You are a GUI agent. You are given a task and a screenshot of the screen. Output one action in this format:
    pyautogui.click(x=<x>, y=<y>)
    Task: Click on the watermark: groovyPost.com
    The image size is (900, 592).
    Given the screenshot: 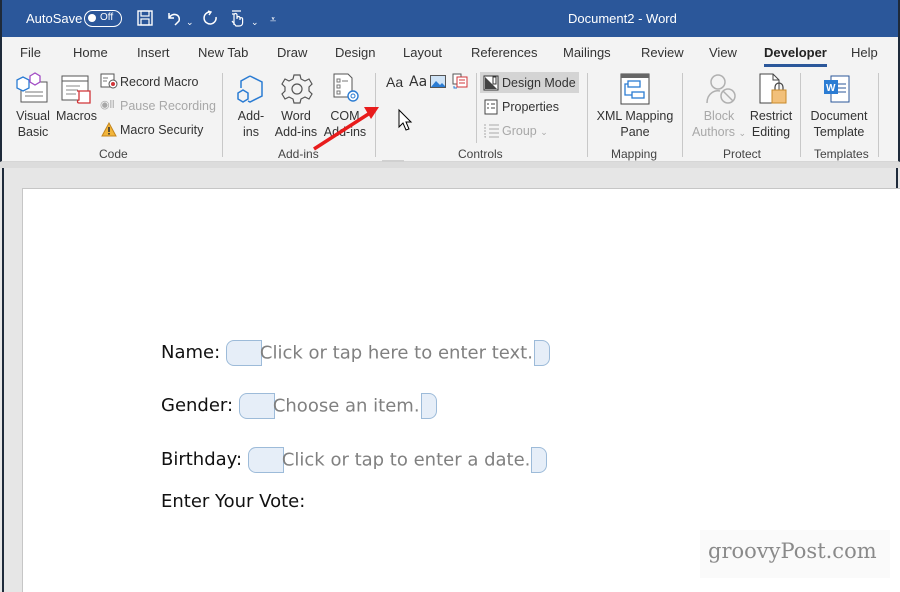 What is the action you would take?
    pyautogui.click(x=795, y=554)
    